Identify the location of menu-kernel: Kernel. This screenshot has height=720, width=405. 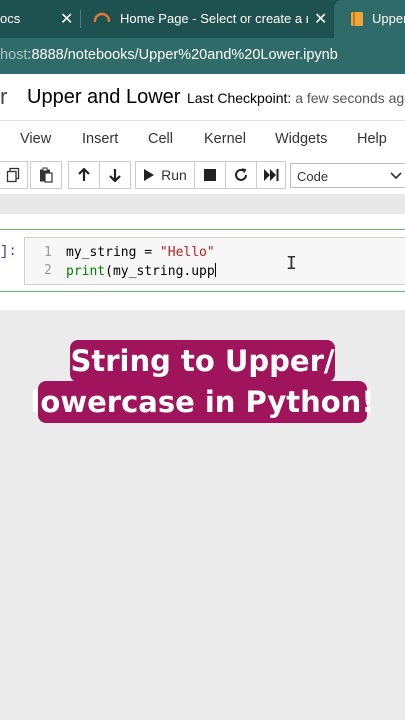
(225, 139).